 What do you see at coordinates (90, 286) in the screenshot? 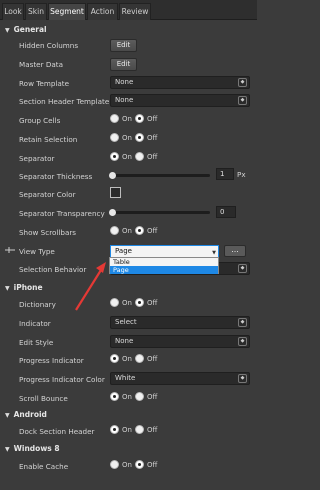
I see `annotation-arrow-icon` at bounding box center [90, 286].